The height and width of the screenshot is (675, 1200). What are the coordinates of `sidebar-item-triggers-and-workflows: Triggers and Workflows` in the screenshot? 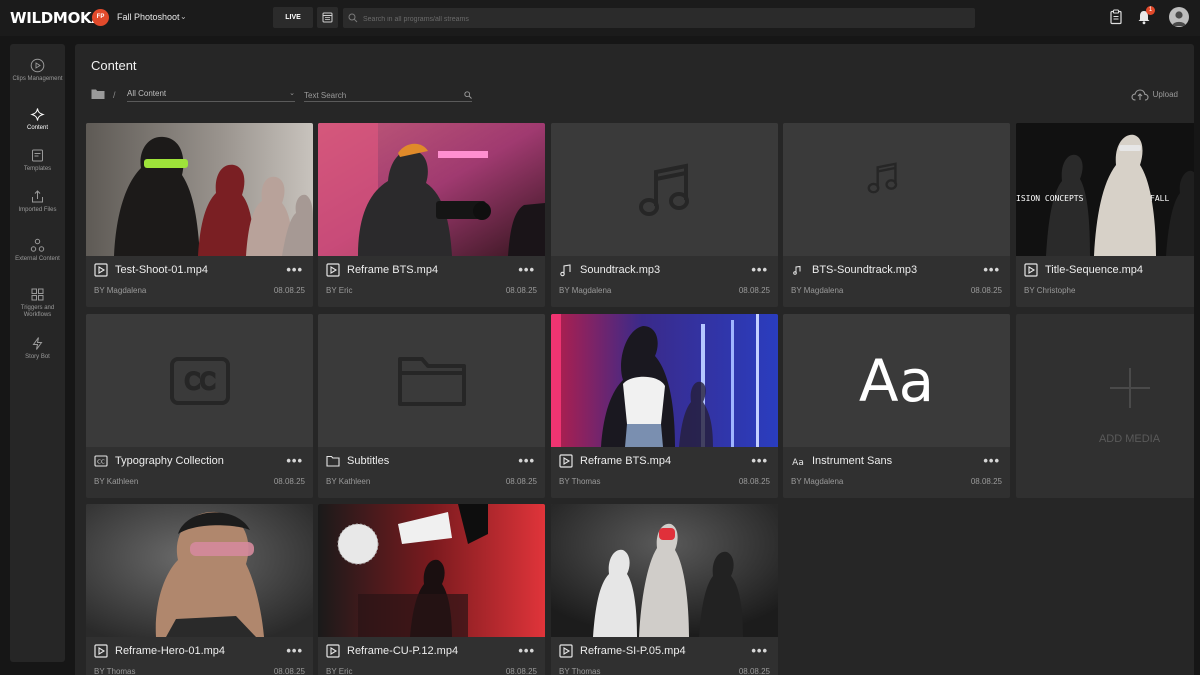 It's located at (37, 303).